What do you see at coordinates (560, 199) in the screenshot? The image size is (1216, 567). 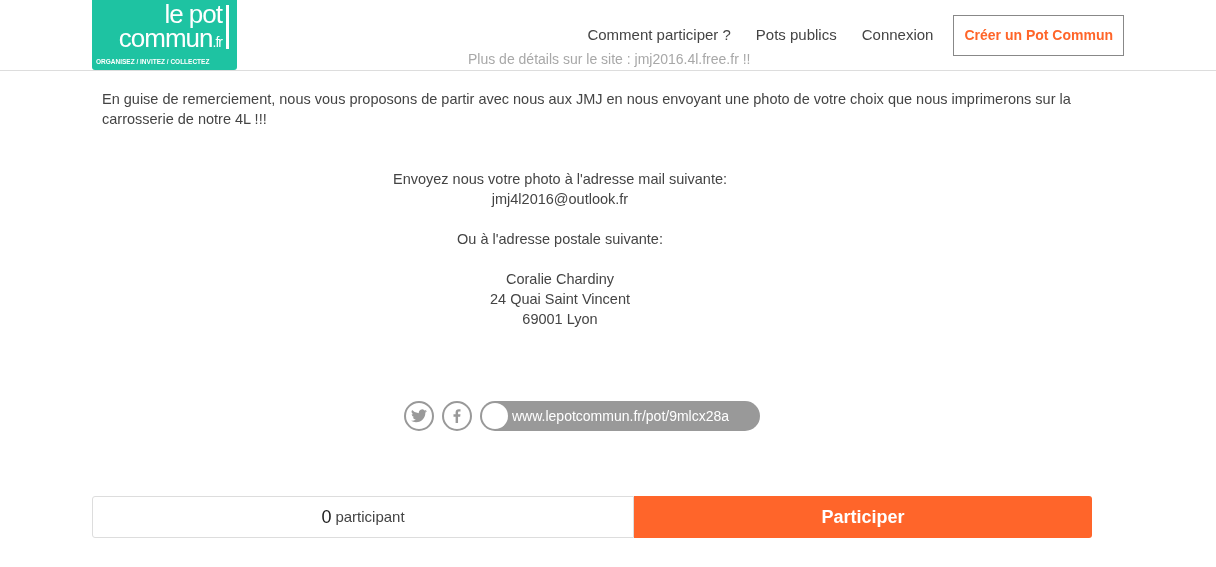 I see `address-line: jmj4l2016@outlook.fr` at bounding box center [560, 199].